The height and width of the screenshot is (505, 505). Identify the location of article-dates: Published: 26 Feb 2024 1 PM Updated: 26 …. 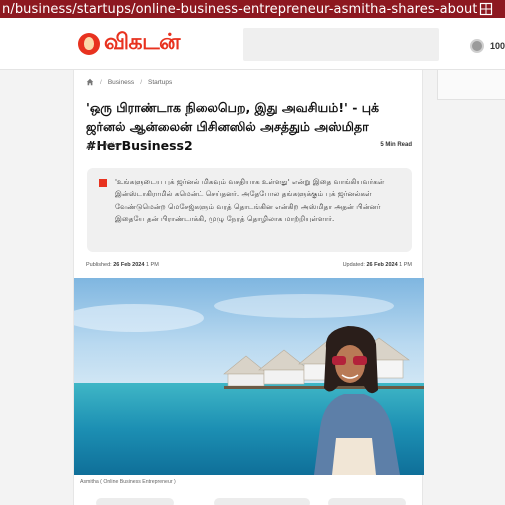
(249, 265).